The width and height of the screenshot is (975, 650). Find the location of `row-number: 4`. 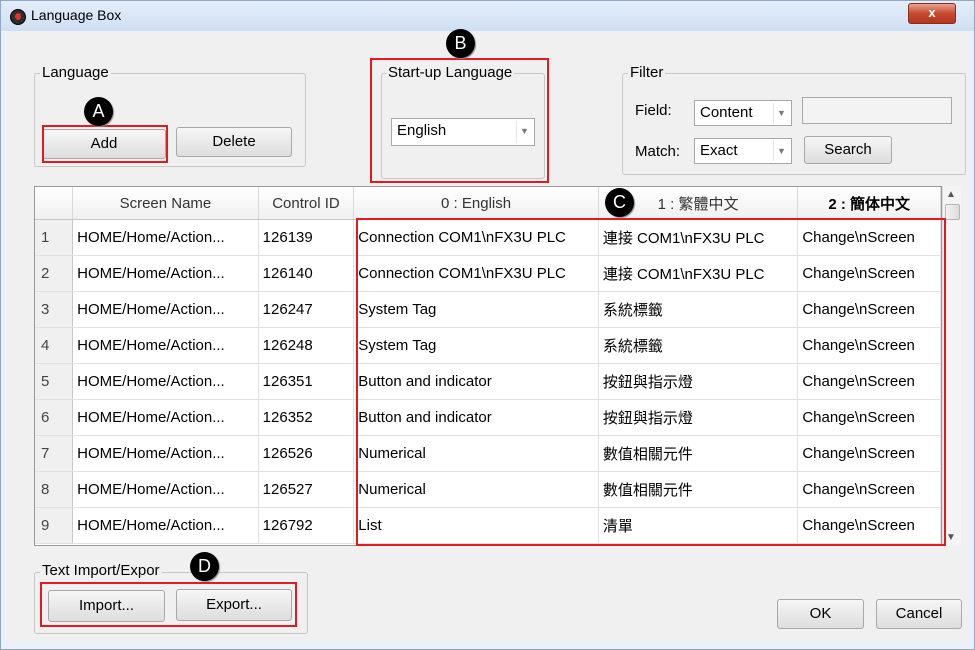

row-number: 4 is located at coordinates (54, 345).